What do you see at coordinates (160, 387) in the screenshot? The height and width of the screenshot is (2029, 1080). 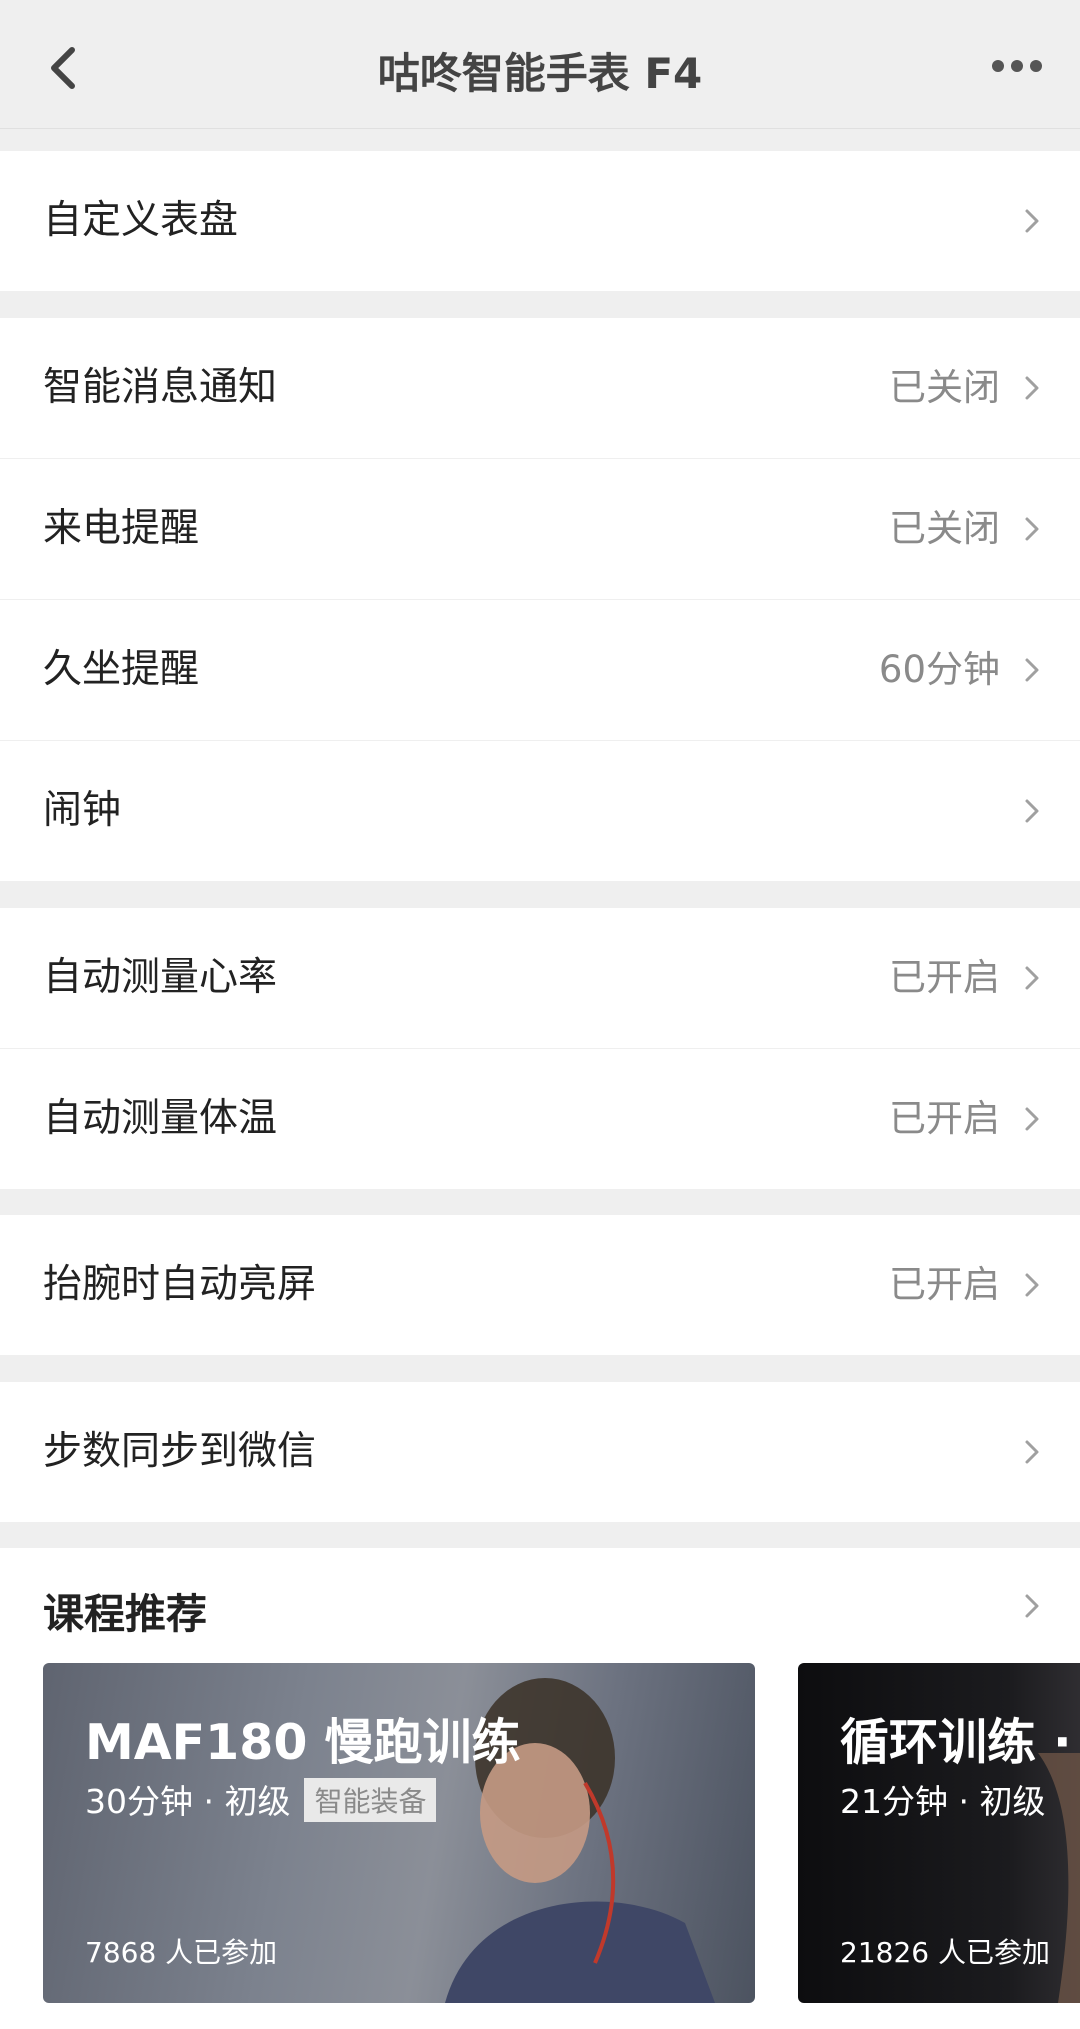 I see `setting-label: 智能消息通知` at bounding box center [160, 387].